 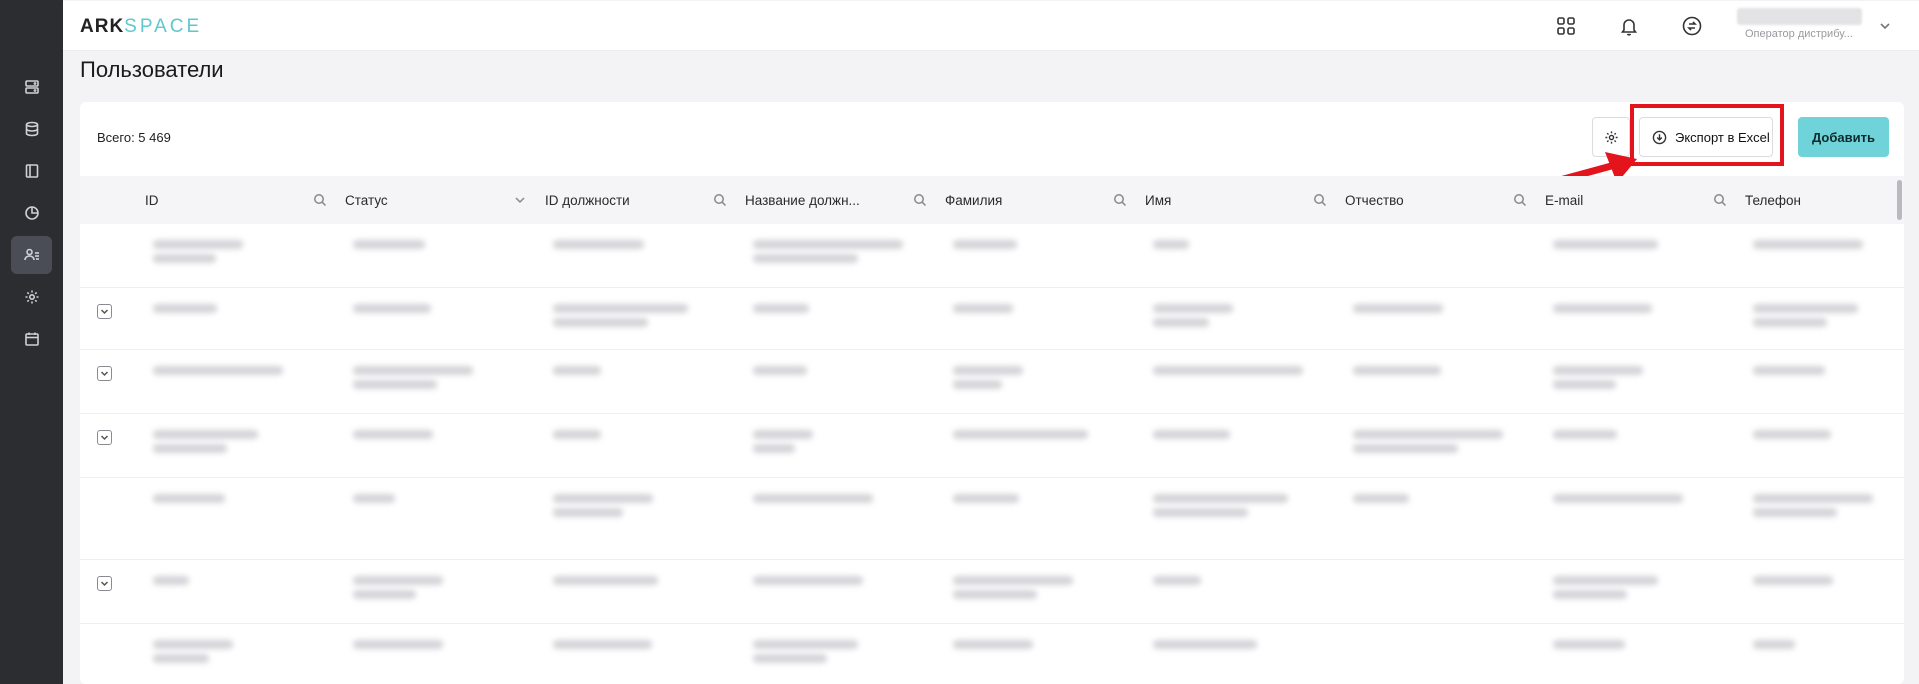 I want to click on column-header: Отчество, so click(x=1440, y=200).